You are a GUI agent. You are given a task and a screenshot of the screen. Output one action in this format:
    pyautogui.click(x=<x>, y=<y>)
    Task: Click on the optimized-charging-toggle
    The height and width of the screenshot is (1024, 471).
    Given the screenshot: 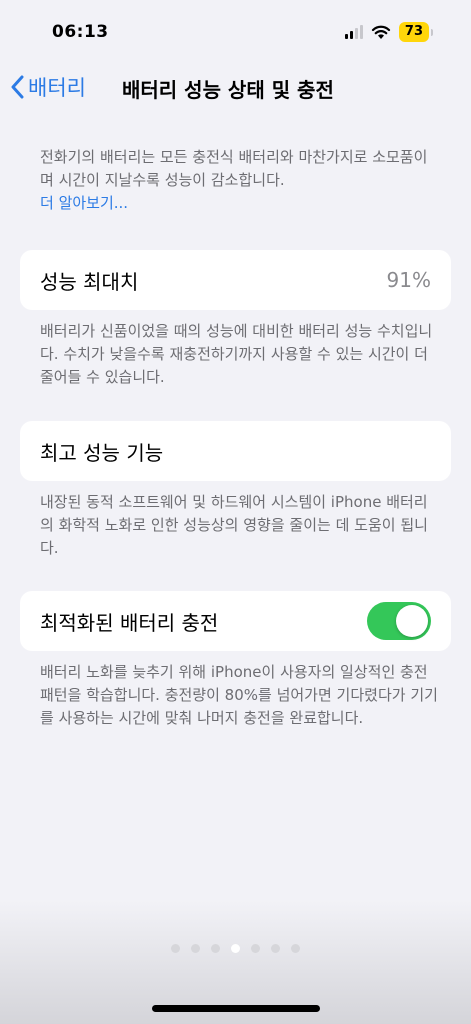 What is the action you would take?
    pyautogui.click(x=399, y=621)
    